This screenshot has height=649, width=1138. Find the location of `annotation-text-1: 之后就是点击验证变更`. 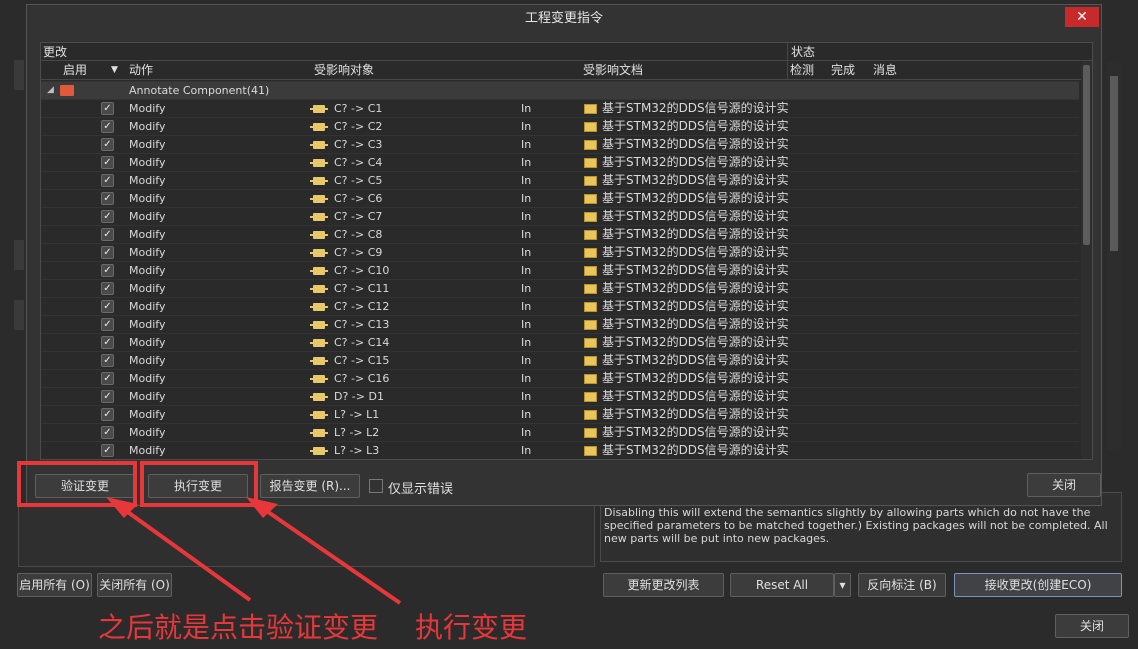

annotation-text-1: 之后就是点击验证变更 is located at coordinates (238, 627).